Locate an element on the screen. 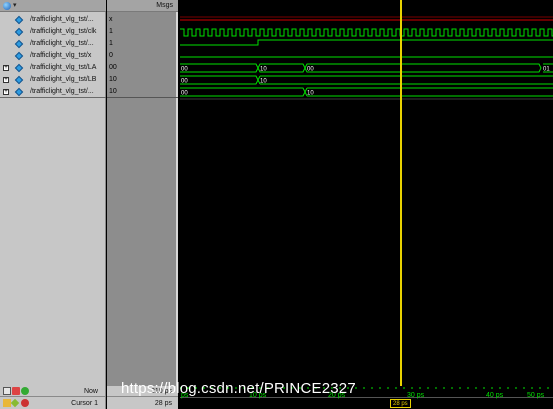  now-row: Now is located at coordinates (52, 391).